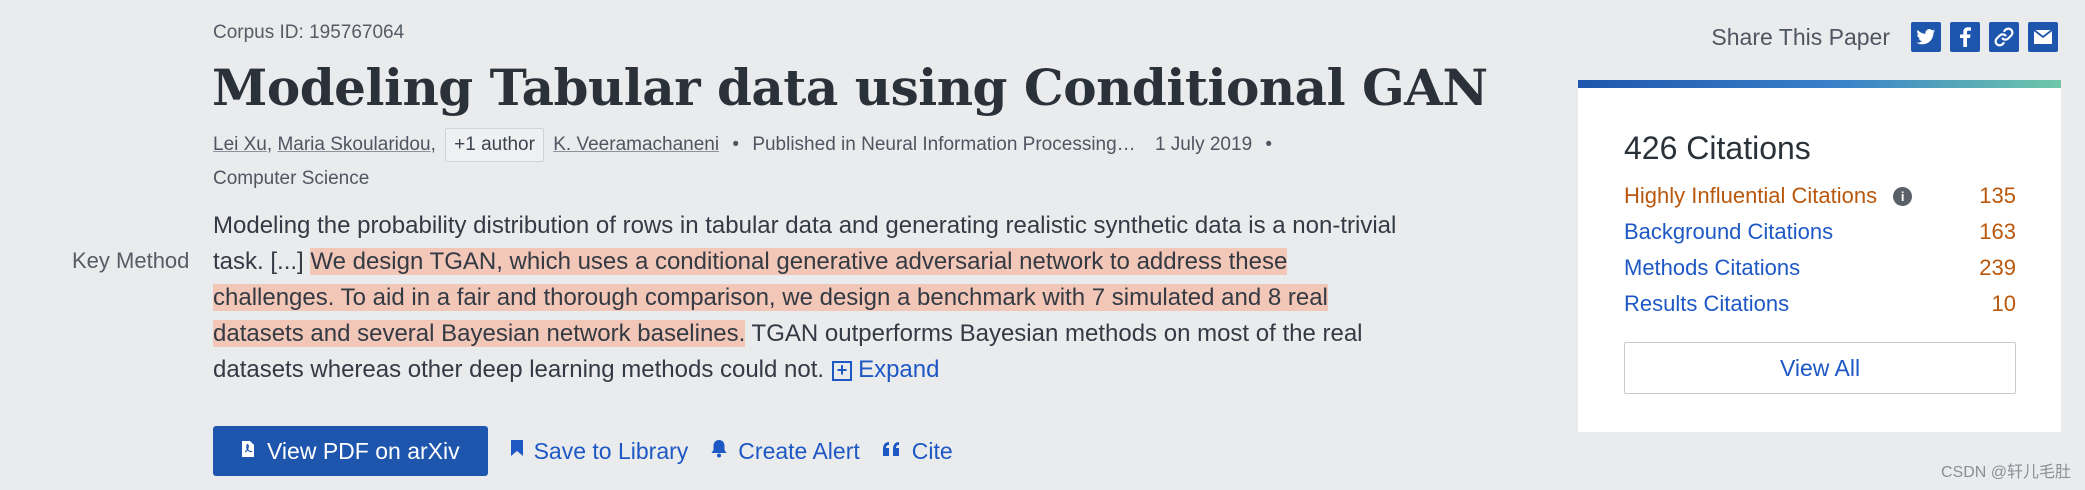 This screenshot has width=2085, height=490. What do you see at coordinates (842, 371) in the screenshot?
I see `plus-square-icon: +` at bounding box center [842, 371].